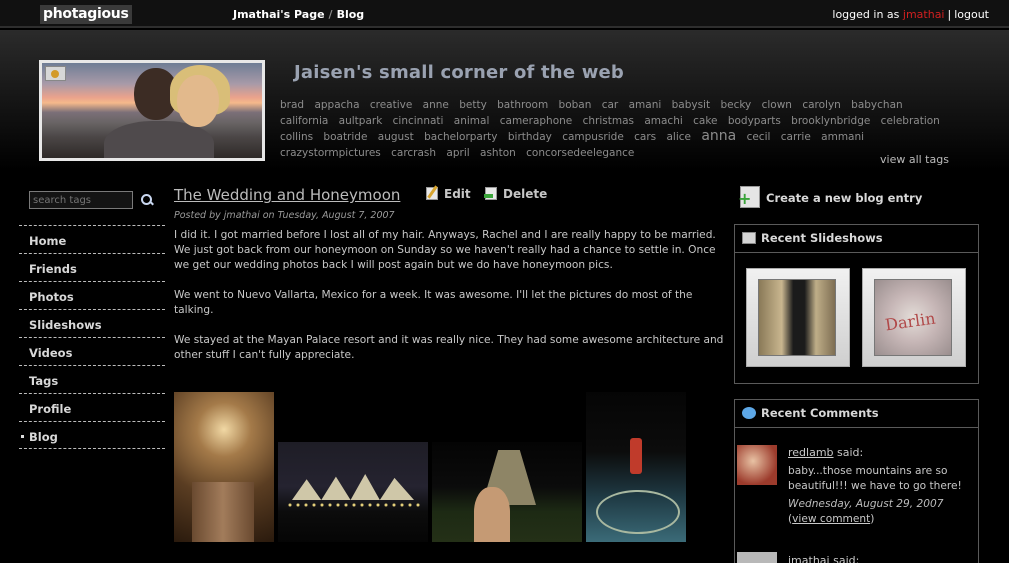 Image resolution: width=1009 pixels, height=563 pixels. What do you see at coordinates (345, 137) in the screenshot?
I see `tag-link: boatride` at bounding box center [345, 137].